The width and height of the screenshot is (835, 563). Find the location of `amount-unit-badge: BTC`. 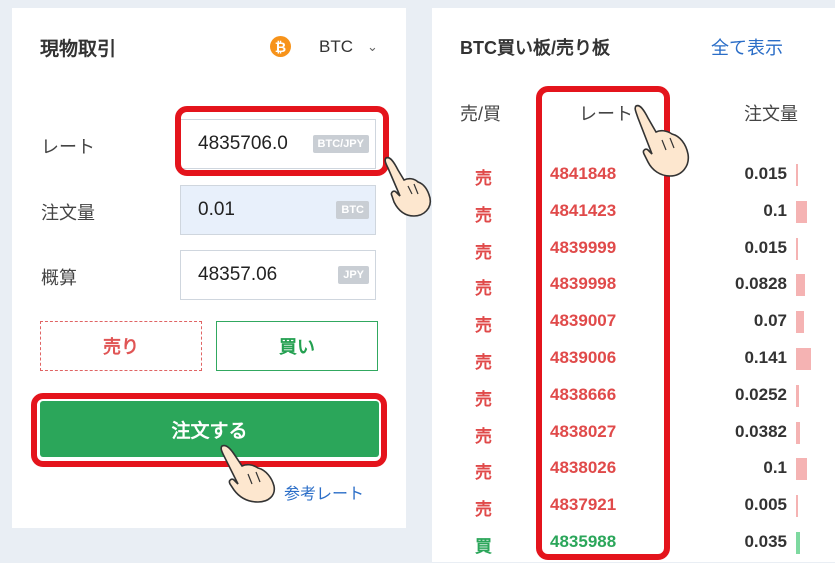

amount-unit-badge: BTC is located at coordinates (352, 210).